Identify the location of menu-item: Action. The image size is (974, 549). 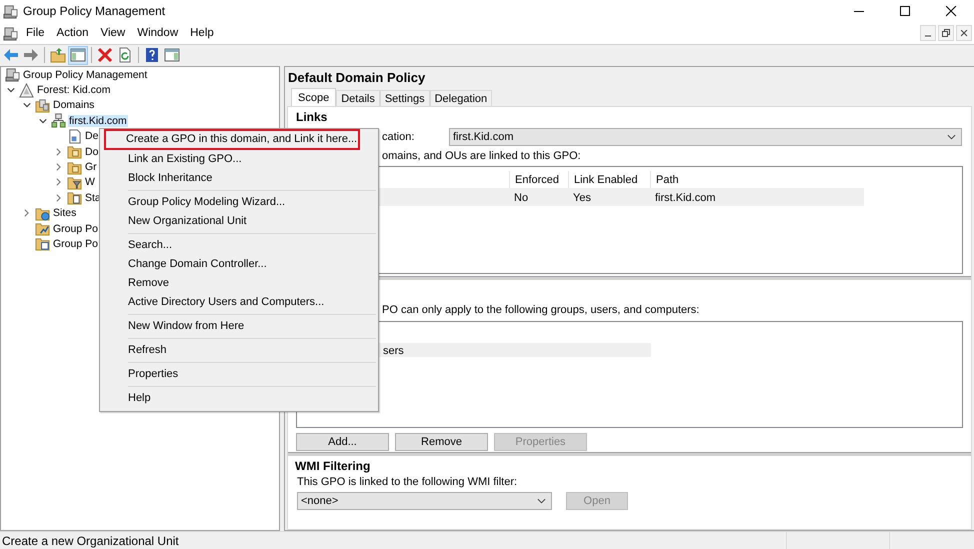
(72, 33).